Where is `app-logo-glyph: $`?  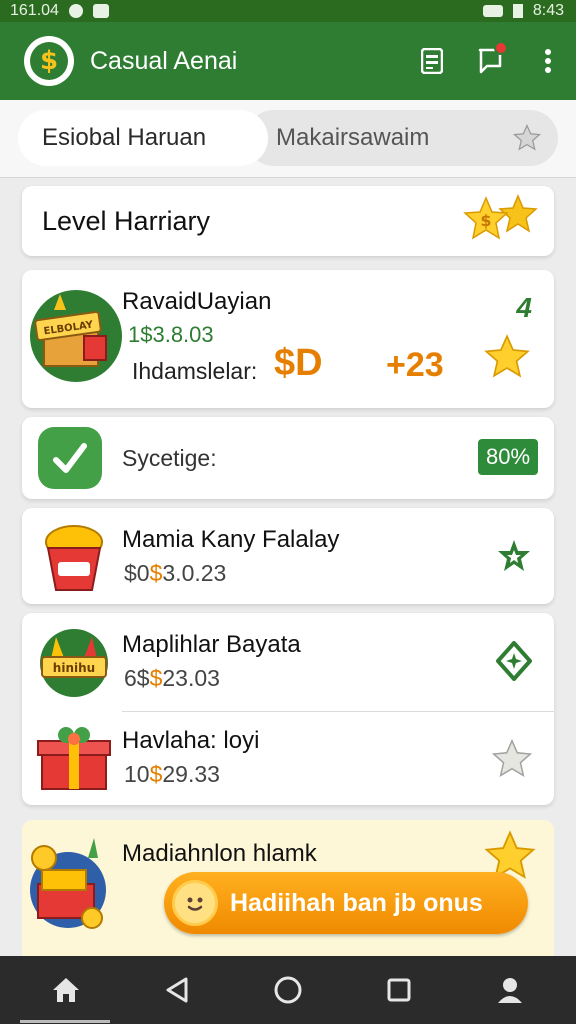
app-logo-glyph: $ is located at coordinates (49, 61).